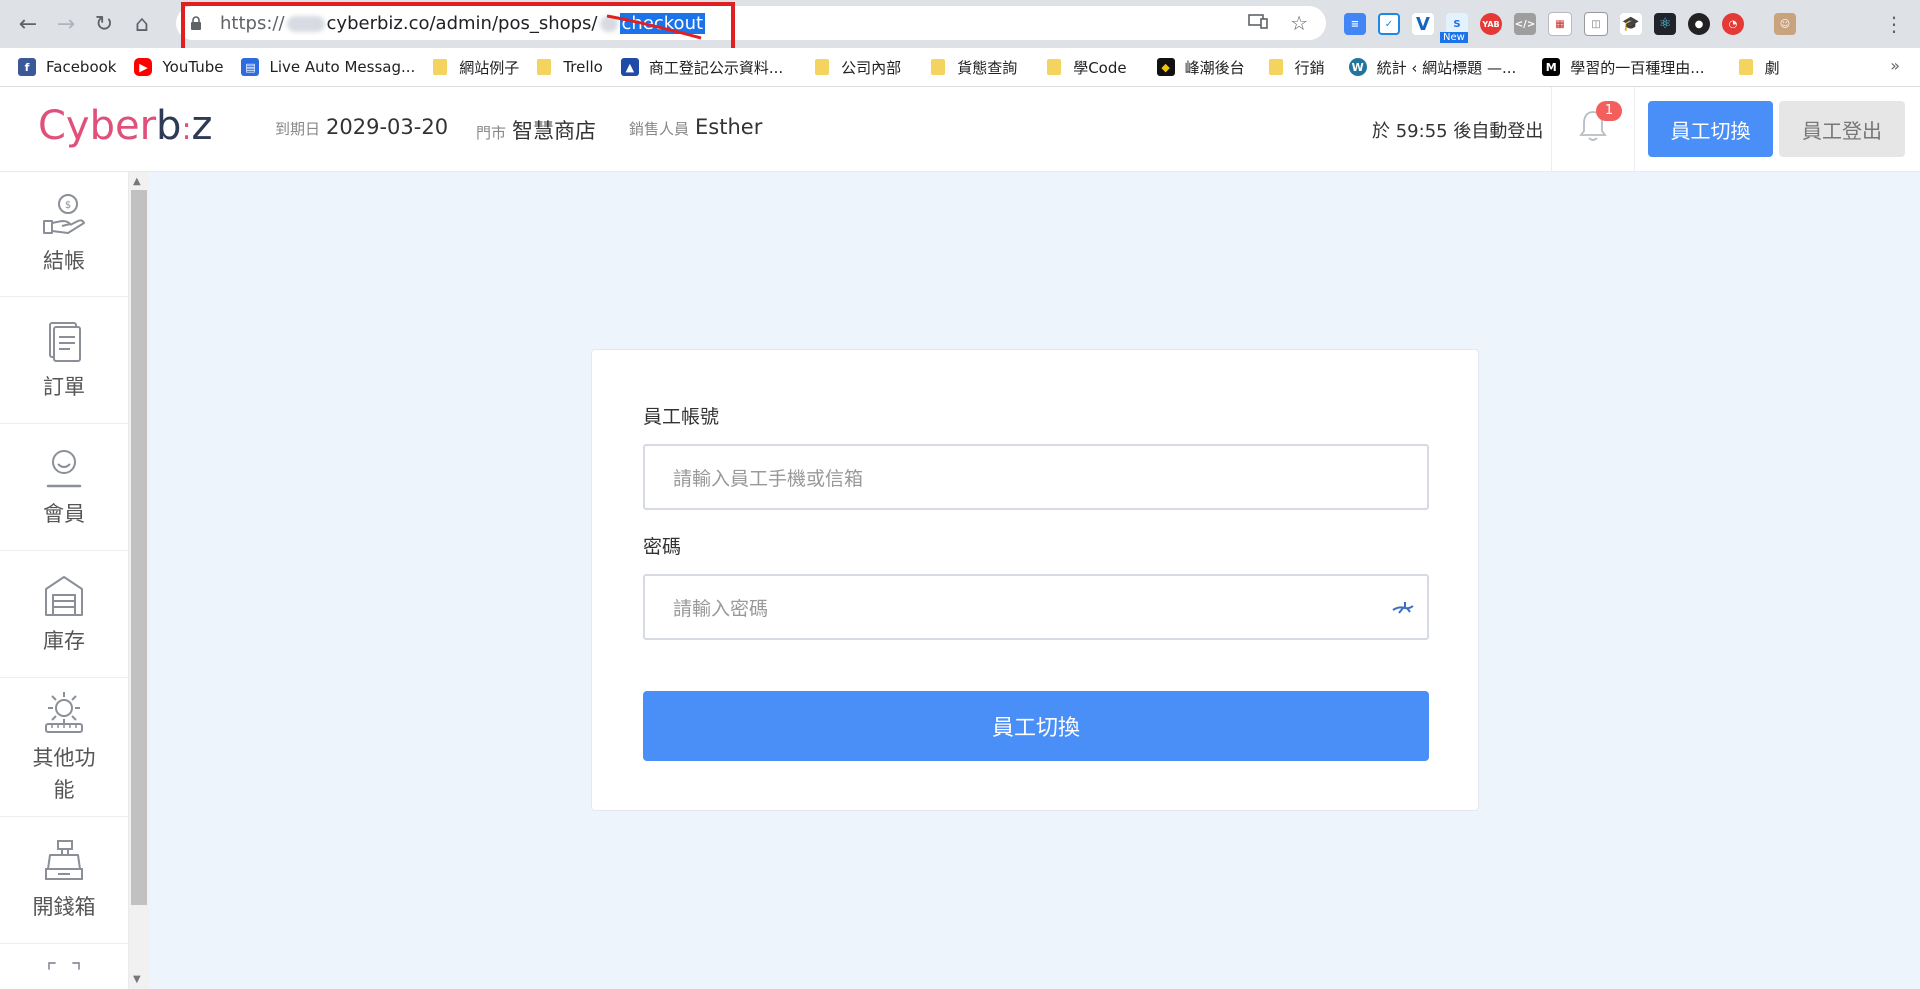 This screenshot has height=989, width=1920. I want to click on member-user-icon, so click(64, 469).